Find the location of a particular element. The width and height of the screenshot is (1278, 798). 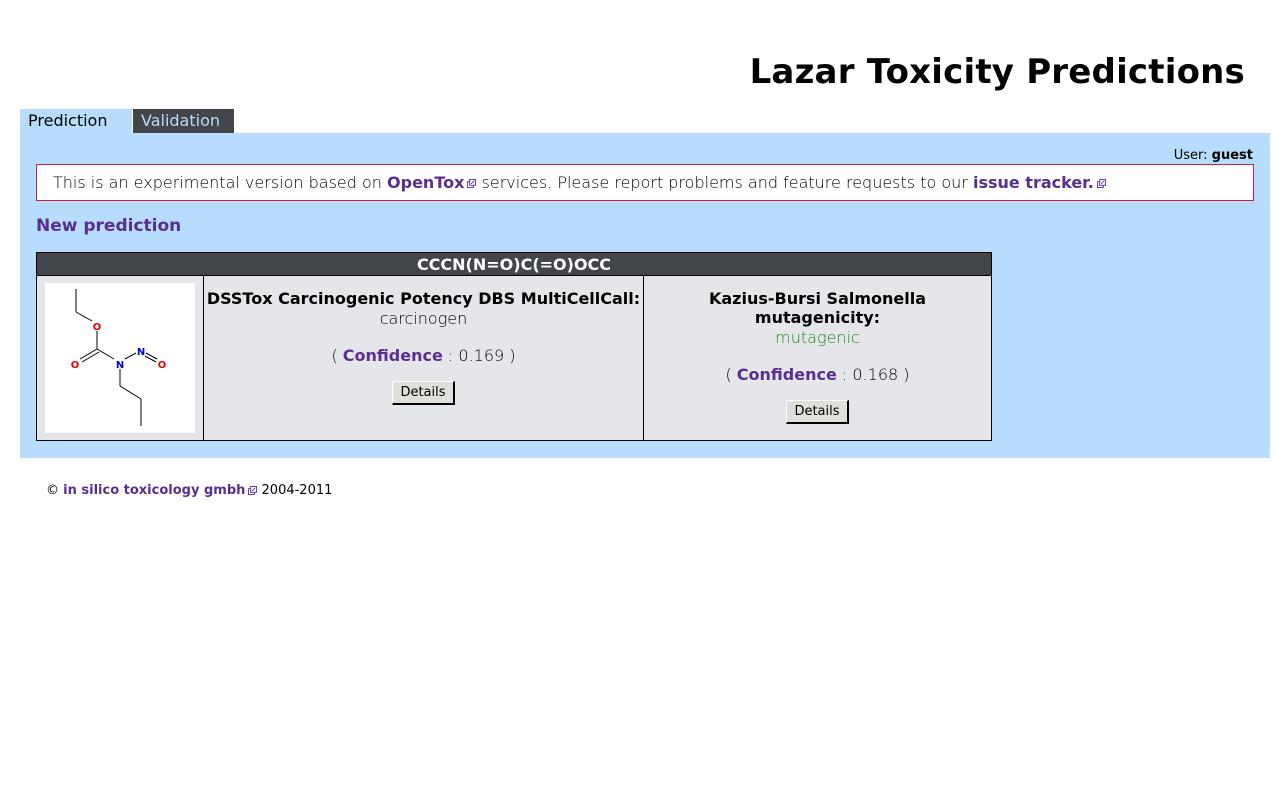

confidence-line: ( Confidence : 0.169 ) is located at coordinates (423, 355).